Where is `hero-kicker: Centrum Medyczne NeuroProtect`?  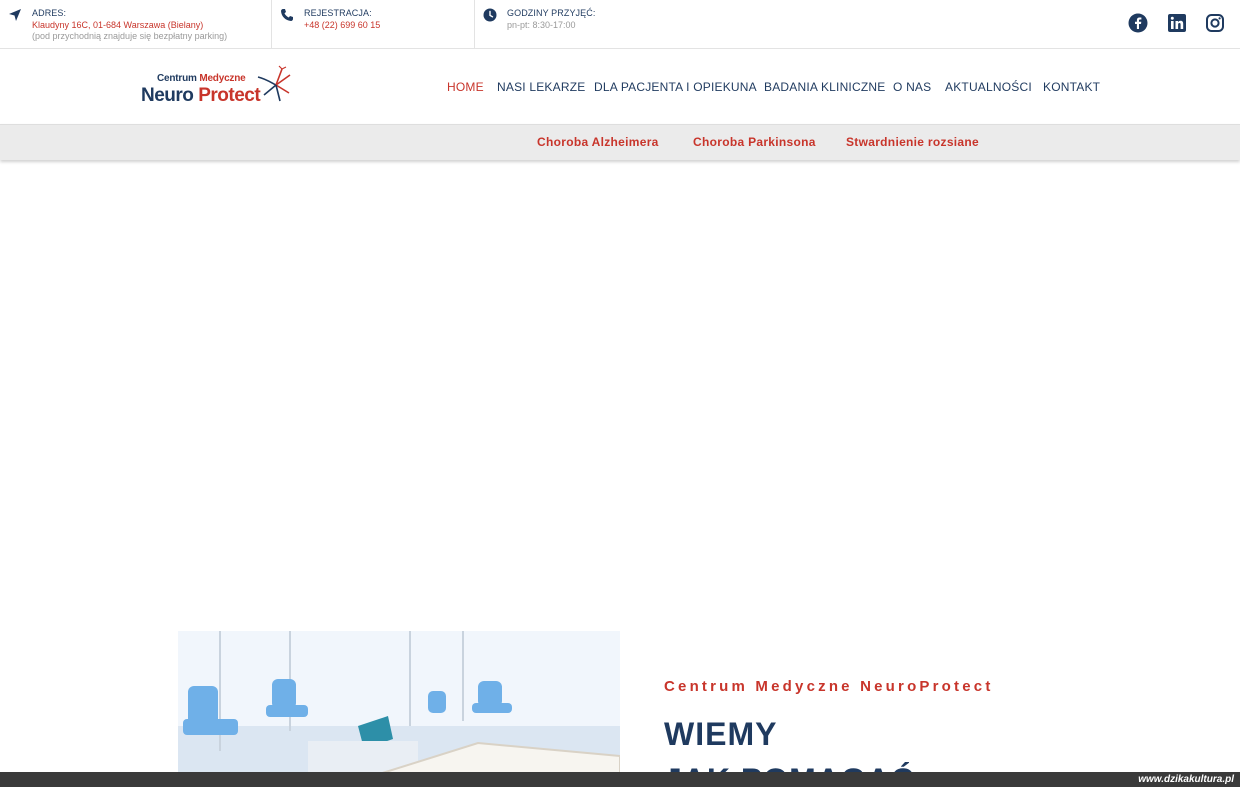
hero-kicker: Centrum Medyczne NeuroProtect is located at coordinates (829, 686).